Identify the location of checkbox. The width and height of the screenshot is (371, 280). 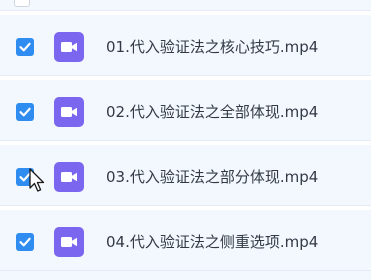
(22, 3).